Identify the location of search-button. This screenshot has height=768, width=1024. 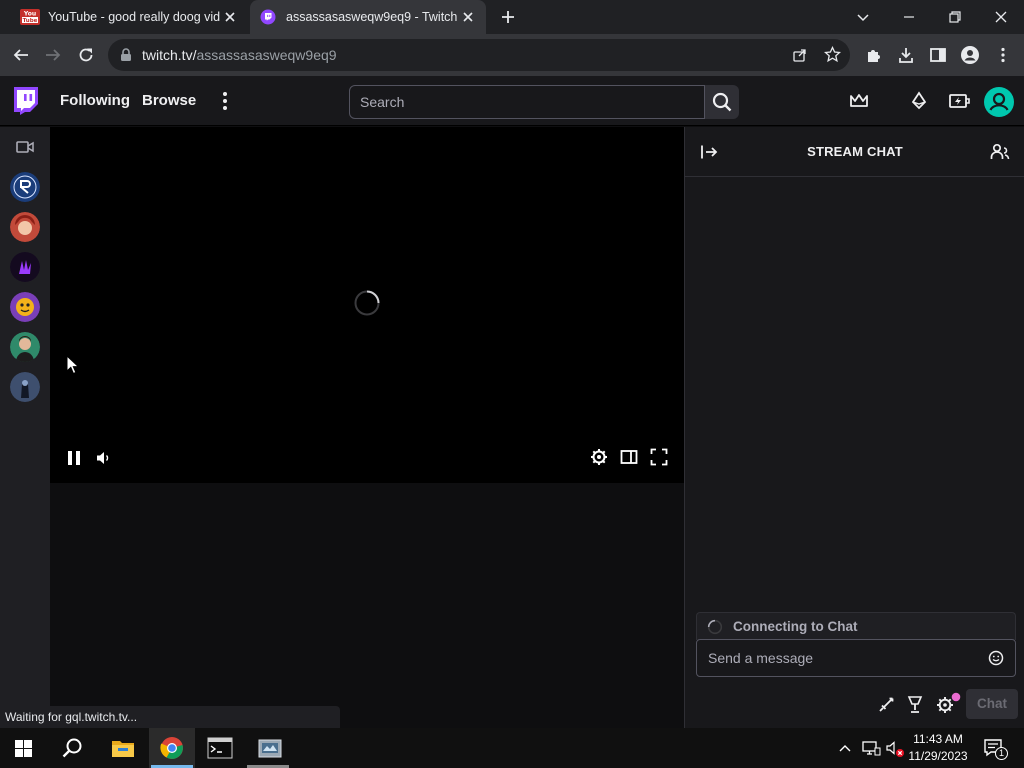
(722, 102).